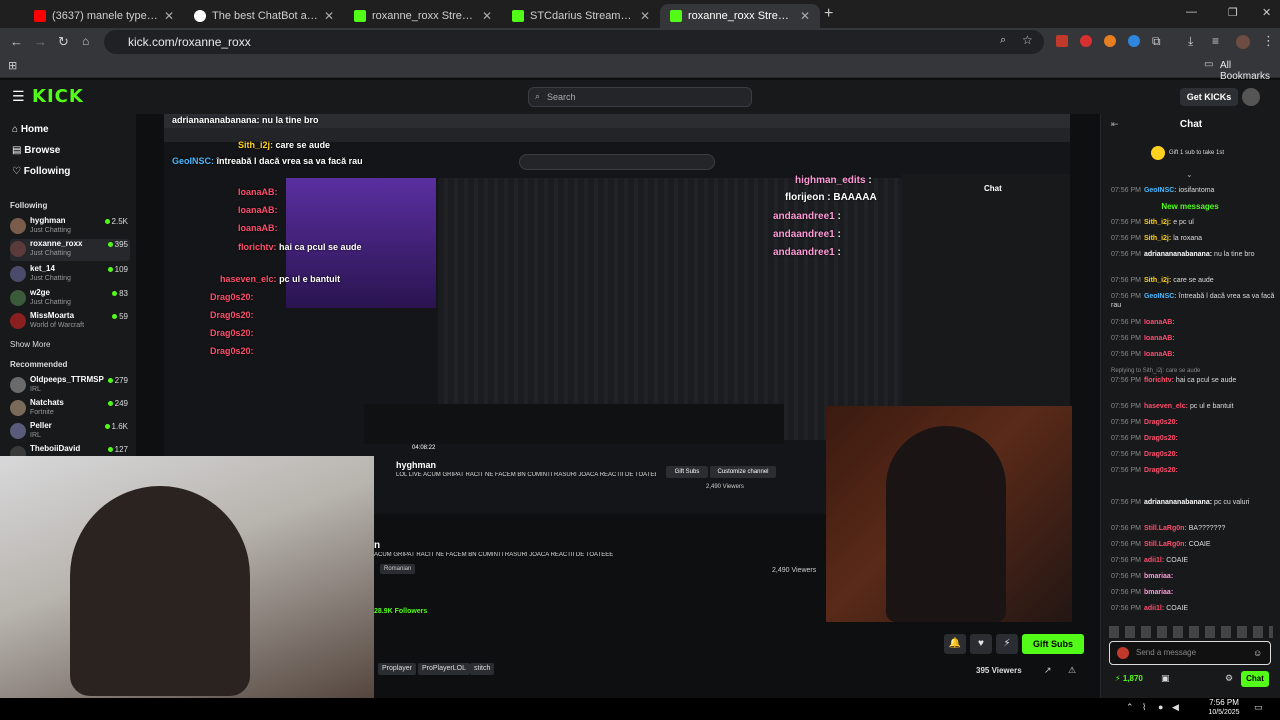 The width and height of the screenshot is (1280, 720). I want to click on back-icon: ←, so click(16, 41).